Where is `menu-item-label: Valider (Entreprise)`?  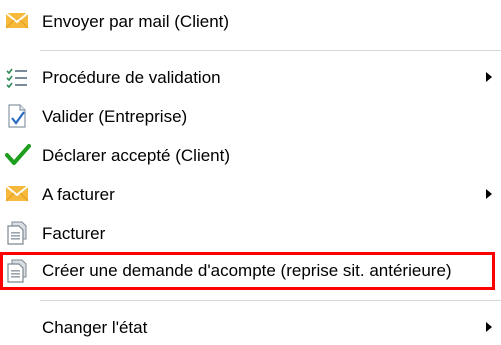 menu-item-label: Valider (Entreprise) is located at coordinates (115, 116).